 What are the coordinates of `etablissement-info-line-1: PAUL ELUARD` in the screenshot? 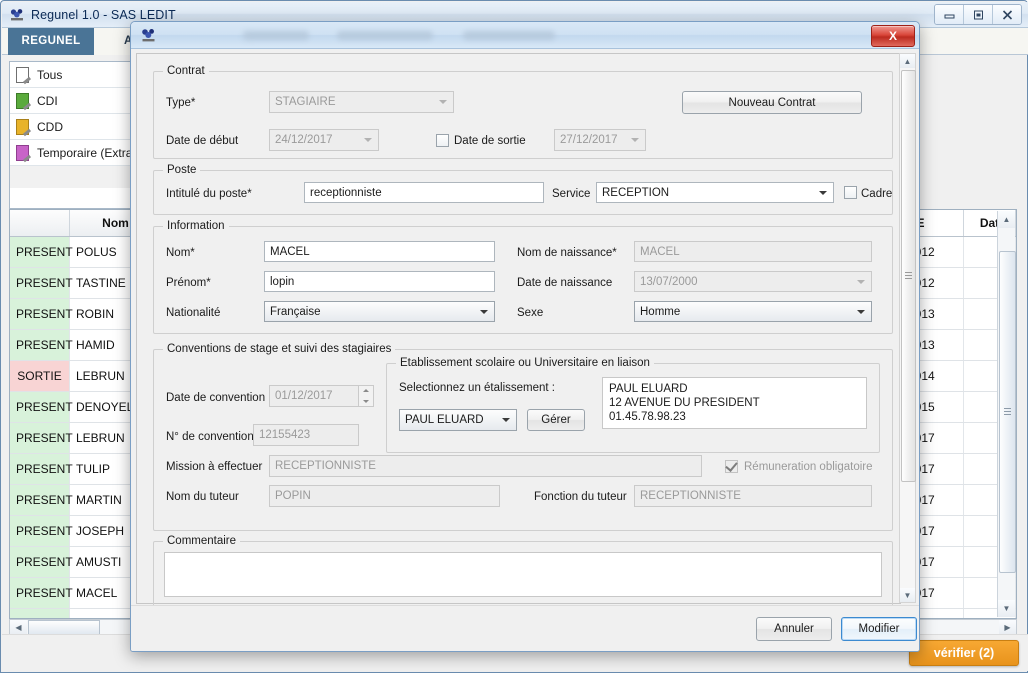 It's located at (648, 389).